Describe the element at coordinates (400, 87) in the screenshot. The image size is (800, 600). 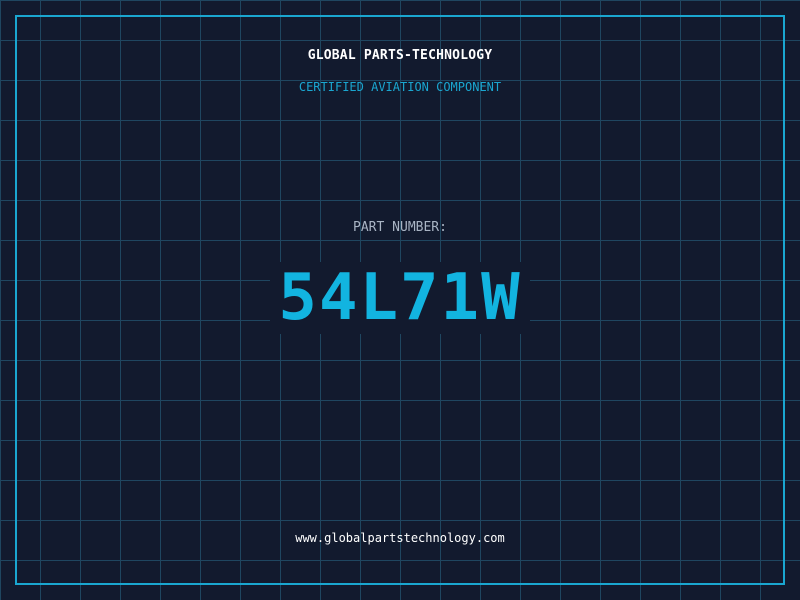
I see `certification-tagline: CERTIFIED AVIATION COMPONENT` at that location.